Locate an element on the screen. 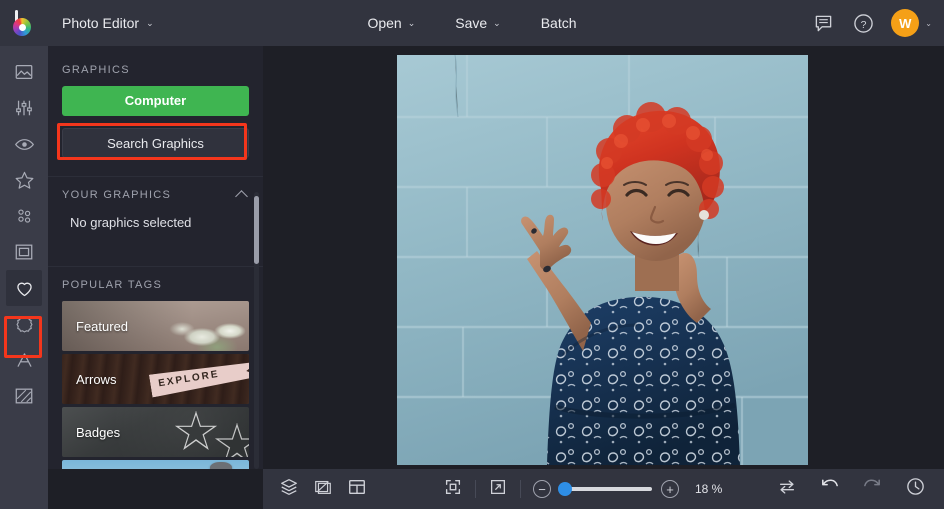 This screenshot has height=509, width=944. avatar: W is located at coordinates (905, 23).